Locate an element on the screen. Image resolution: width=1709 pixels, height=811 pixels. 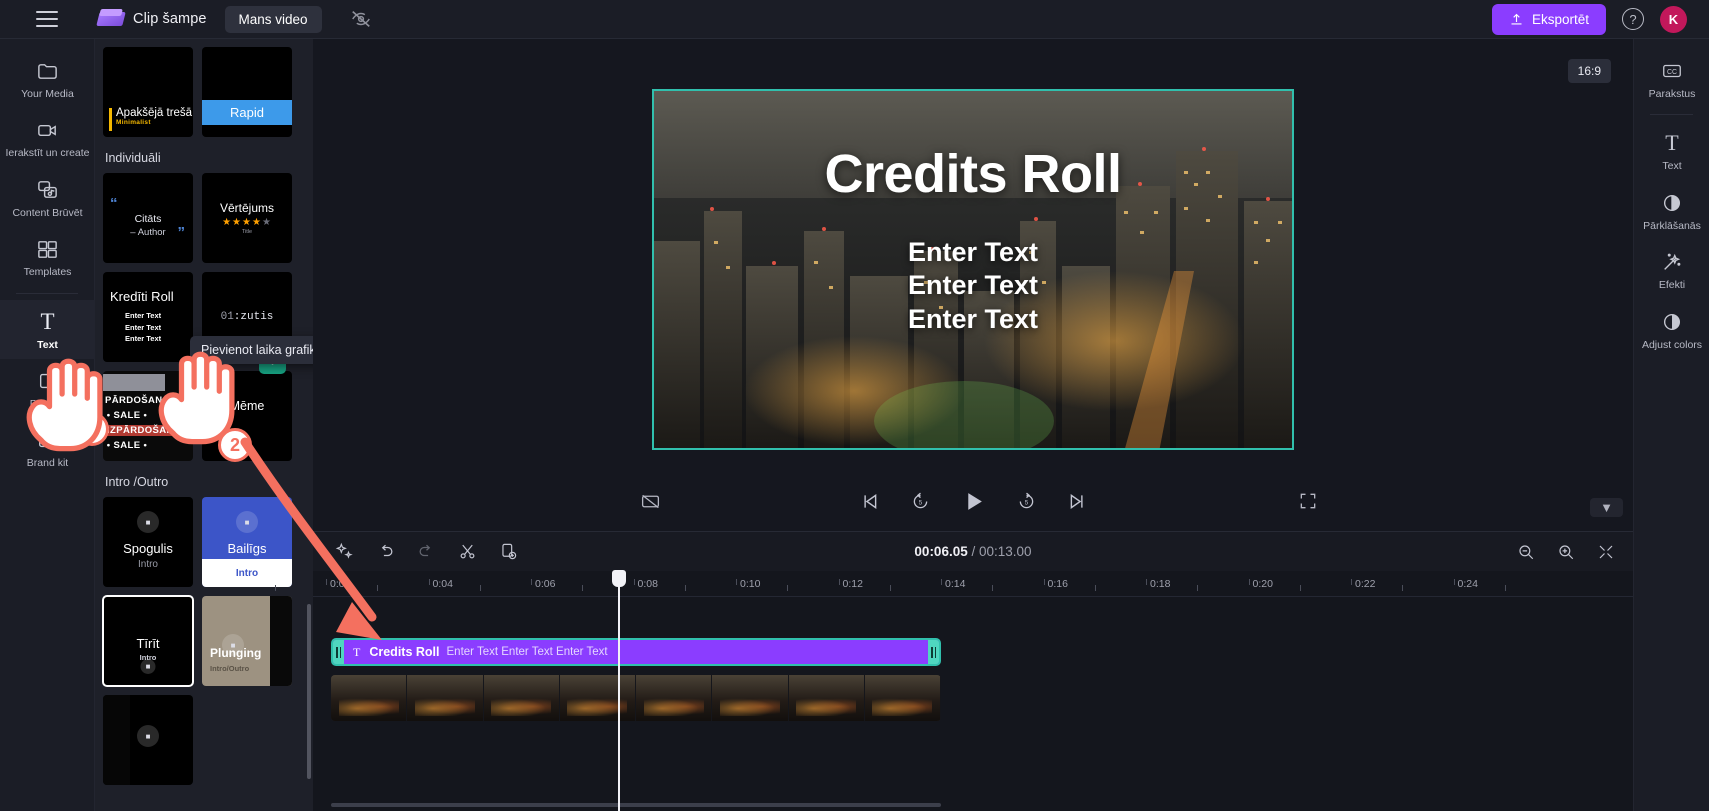
template-card-rating: Vērtējums ★★★★★ Title is located at coordinates (247, 218).